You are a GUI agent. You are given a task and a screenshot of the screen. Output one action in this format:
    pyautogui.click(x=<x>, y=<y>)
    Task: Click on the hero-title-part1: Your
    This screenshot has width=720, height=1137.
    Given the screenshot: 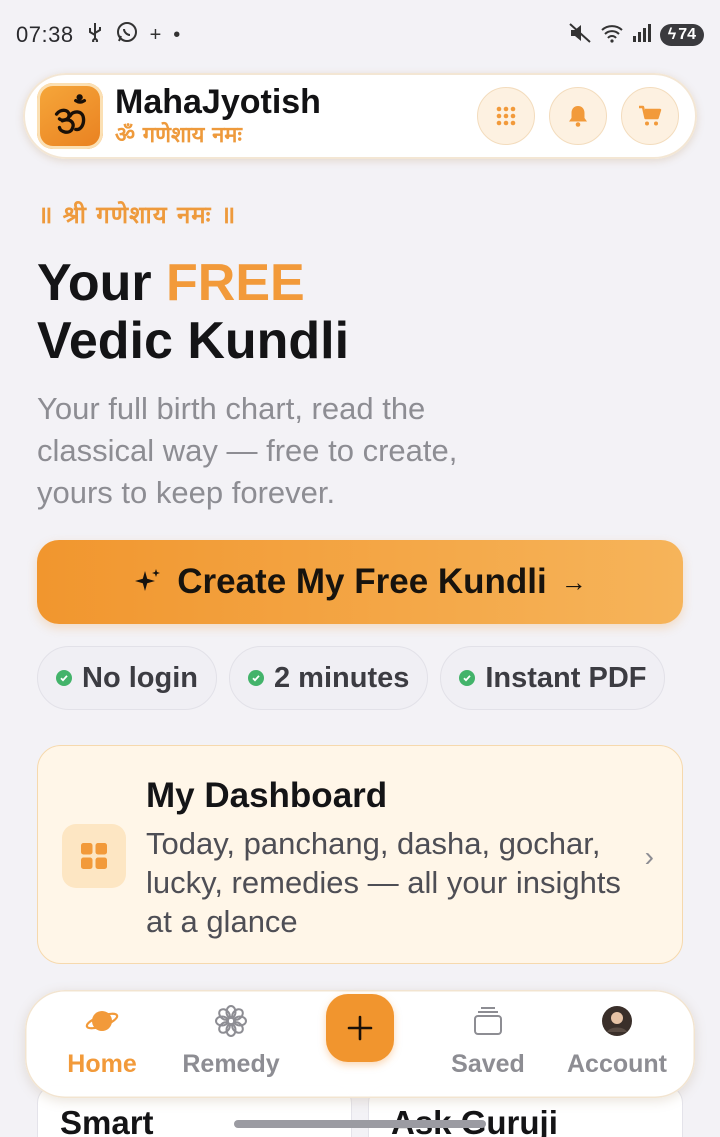 What is the action you would take?
    pyautogui.click(x=102, y=283)
    